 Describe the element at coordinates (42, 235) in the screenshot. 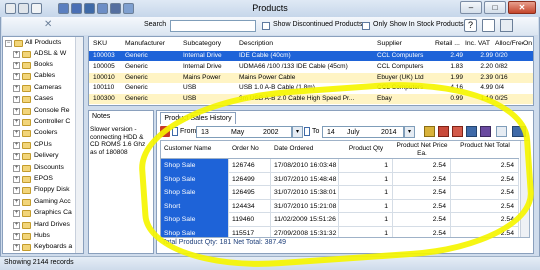

I see `tree-item-label: Hubs` at that location.